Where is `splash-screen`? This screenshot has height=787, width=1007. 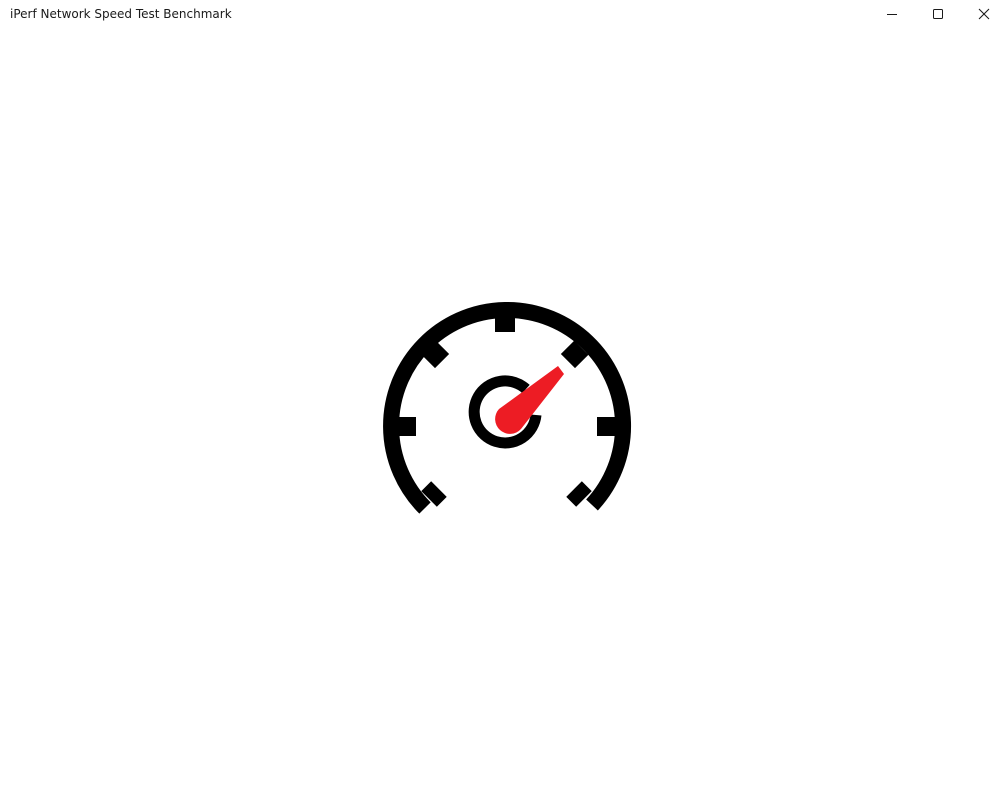
splash-screen is located at coordinates (507, 408).